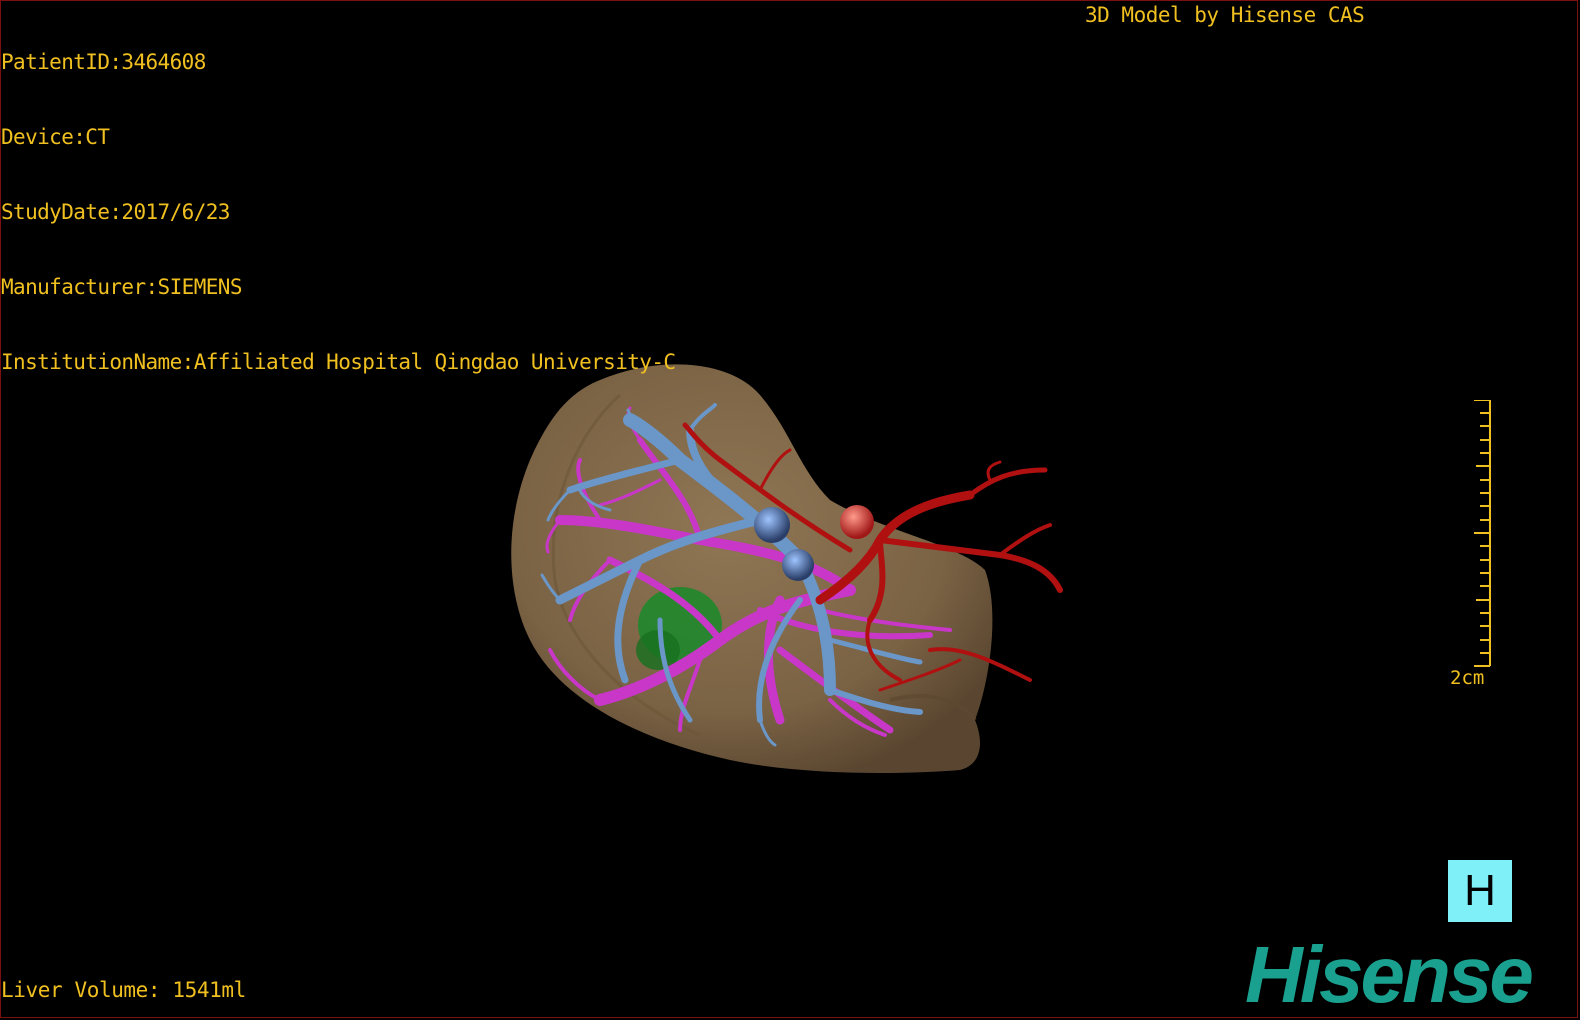 This screenshot has height=1020, width=1580. What do you see at coordinates (123, 990) in the screenshot?
I see `liver-volume-label: Liver Volume: 1541ml` at bounding box center [123, 990].